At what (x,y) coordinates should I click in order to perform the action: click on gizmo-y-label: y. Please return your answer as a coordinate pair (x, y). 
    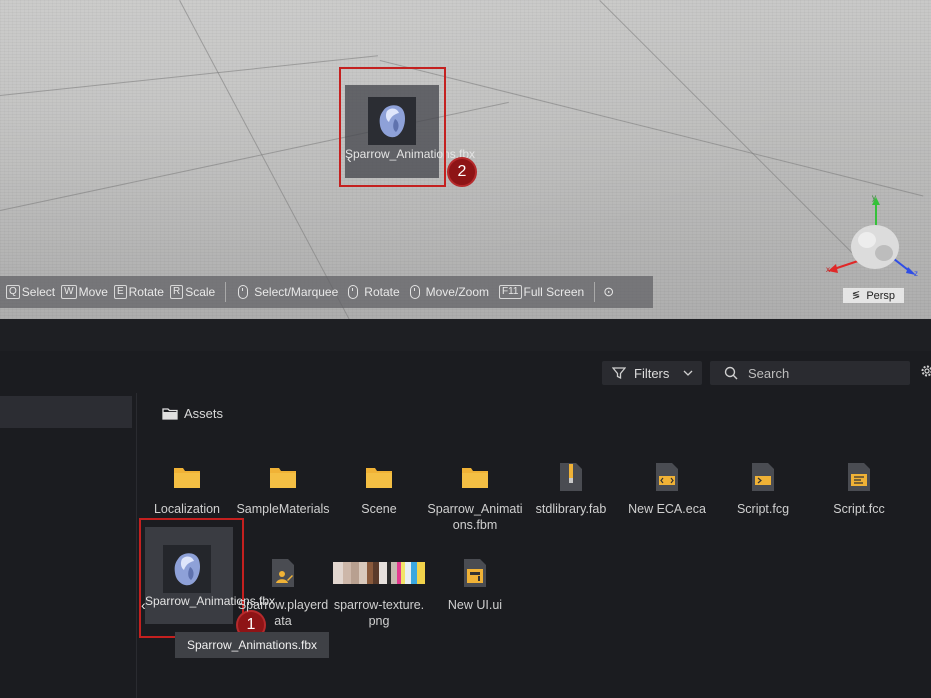
    Looking at the image, I should click on (874, 197).